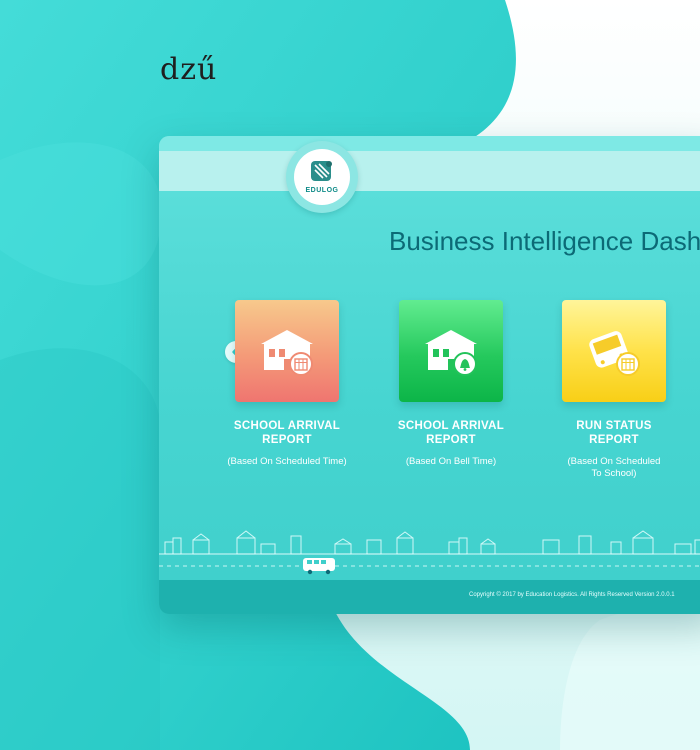 Image resolution: width=700 pixels, height=750 pixels. Describe the element at coordinates (451, 461) in the screenshot. I see `report-card-subtitle: (Based On Bell Time)` at that location.